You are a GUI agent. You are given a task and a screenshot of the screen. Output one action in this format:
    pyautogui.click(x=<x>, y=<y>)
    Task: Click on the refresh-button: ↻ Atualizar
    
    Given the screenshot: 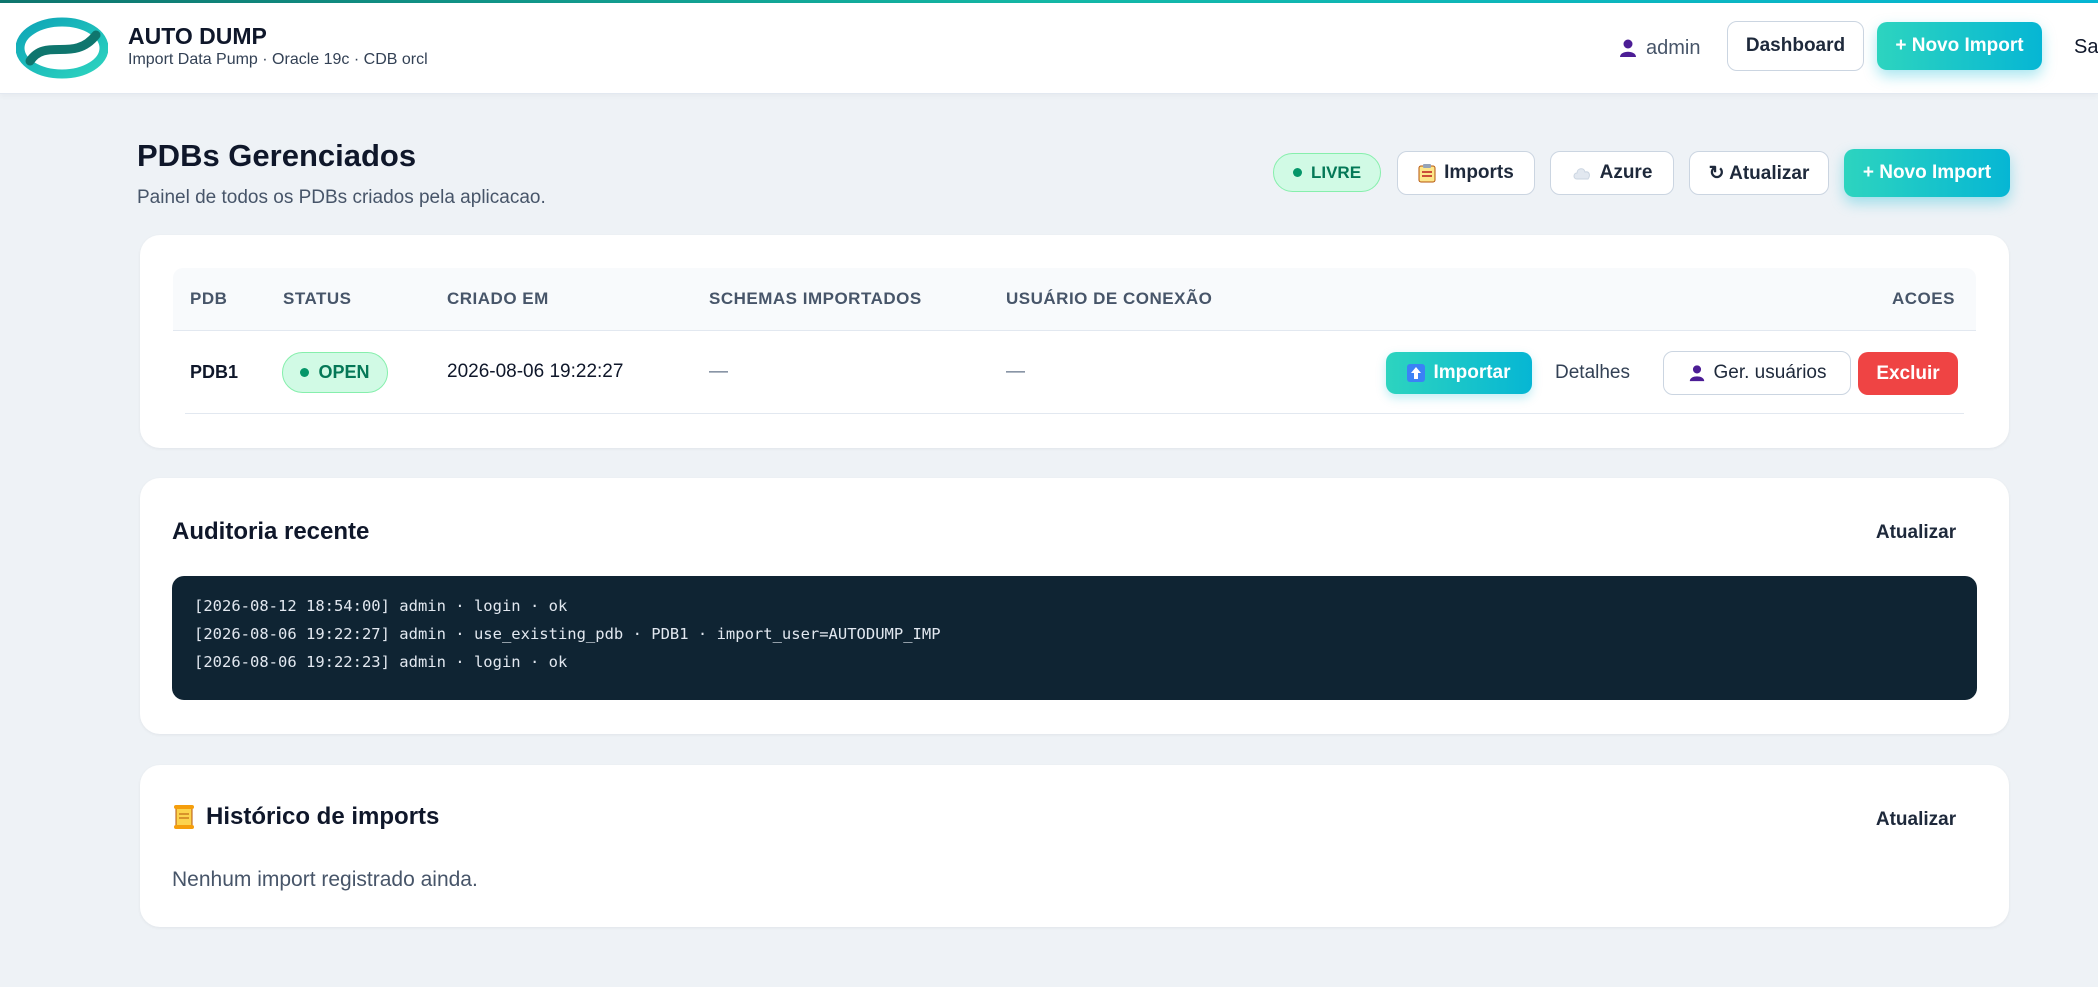 What is the action you would take?
    pyautogui.click(x=1759, y=173)
    